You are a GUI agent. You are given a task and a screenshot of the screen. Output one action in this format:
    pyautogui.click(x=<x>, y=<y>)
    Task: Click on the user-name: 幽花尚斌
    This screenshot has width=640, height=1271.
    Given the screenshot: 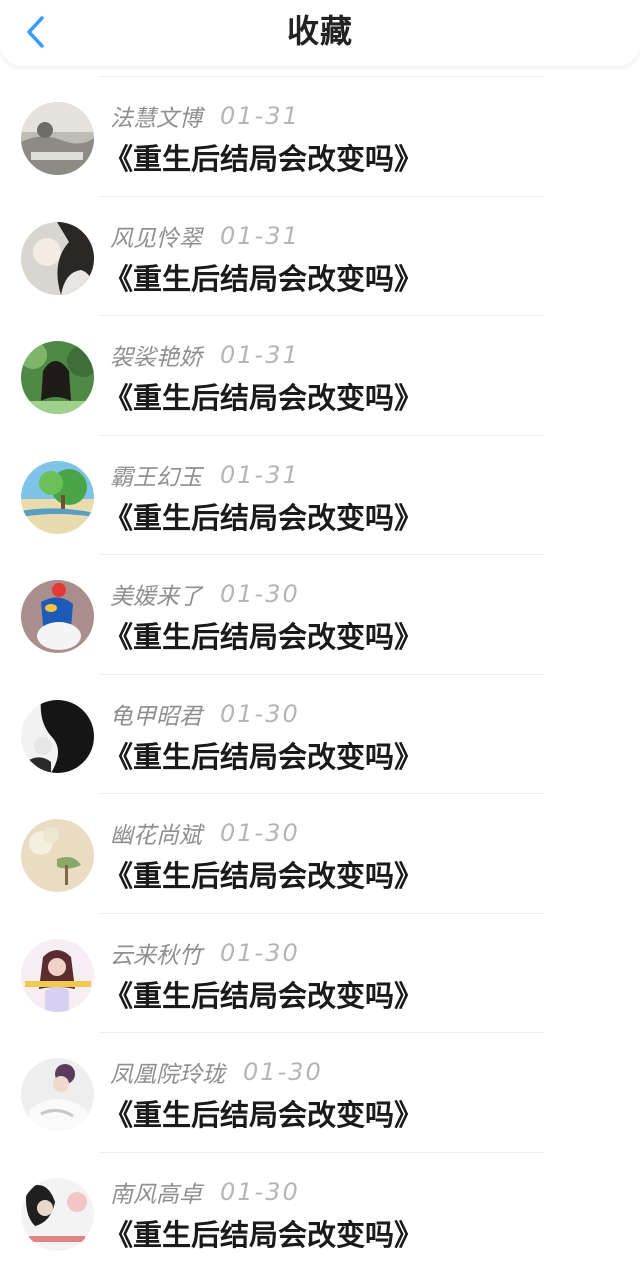 What is the action you would take?
    pyautogui.click(x=156, y=833)
    